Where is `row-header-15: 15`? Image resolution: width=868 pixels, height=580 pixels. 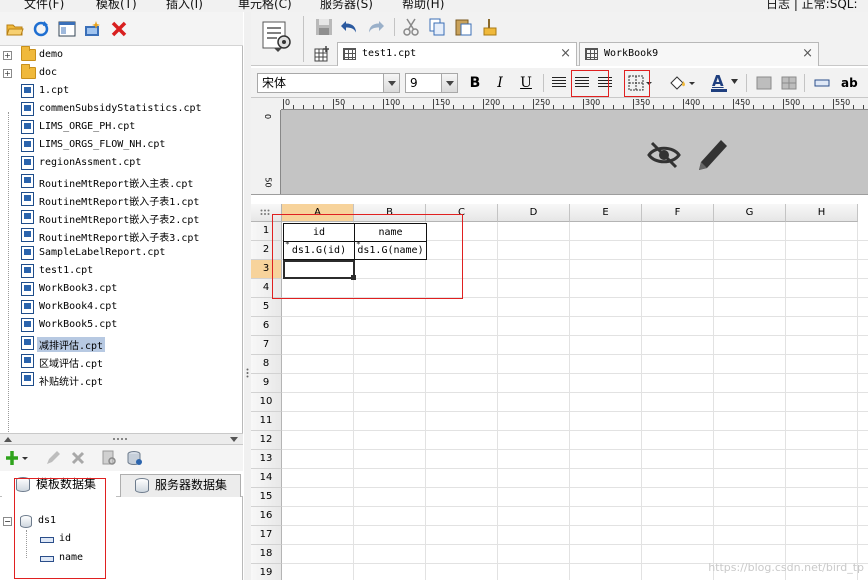
row-header-15: 15 is located at coordinates (266, 497).